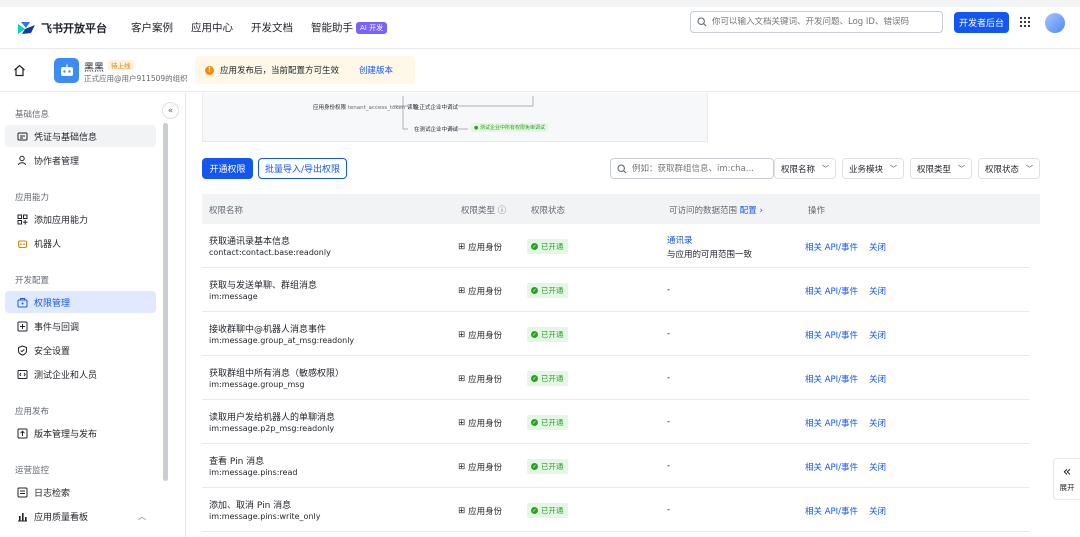 This screenshot has width=1080, height=537. What do you see at coordinates (142, 516) in the screenshot?
I see `chevron-up-icon: ︿` at bounding box center [142, 516].